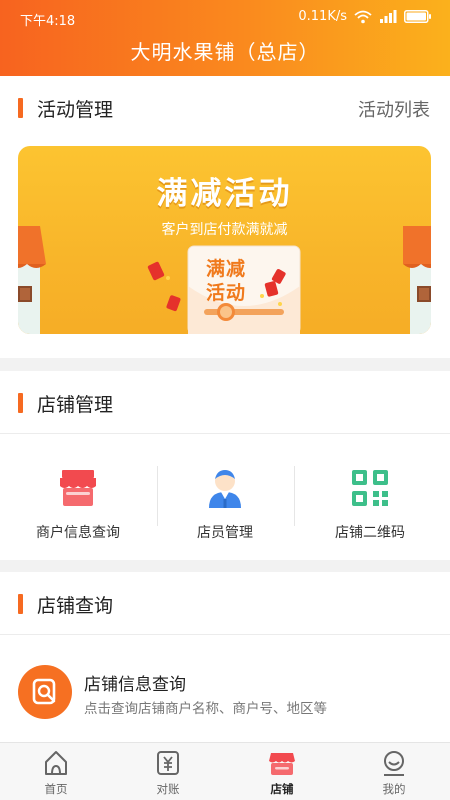 The width and height of the screenshot is (450, 800). Describe the element at coordinates (225, 688) in the screenshot. I see `store-info-query-item: 店铺信息查询 点击查询店铺商户名称、商户号、地区等` at that location.